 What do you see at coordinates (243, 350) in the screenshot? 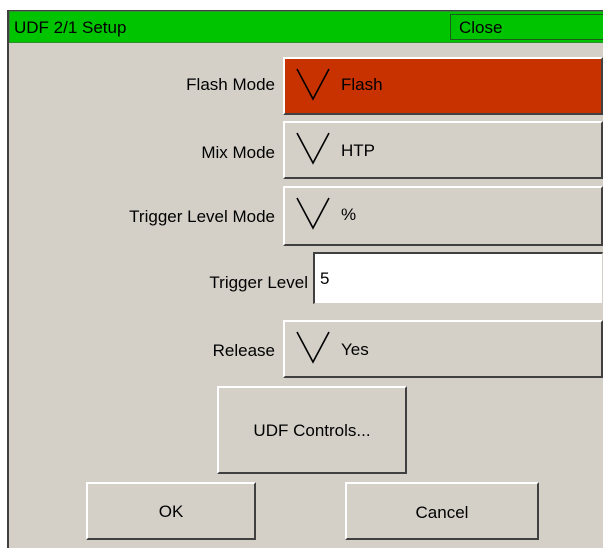
I see `release-label: Release` at bounding box center [243, 350].